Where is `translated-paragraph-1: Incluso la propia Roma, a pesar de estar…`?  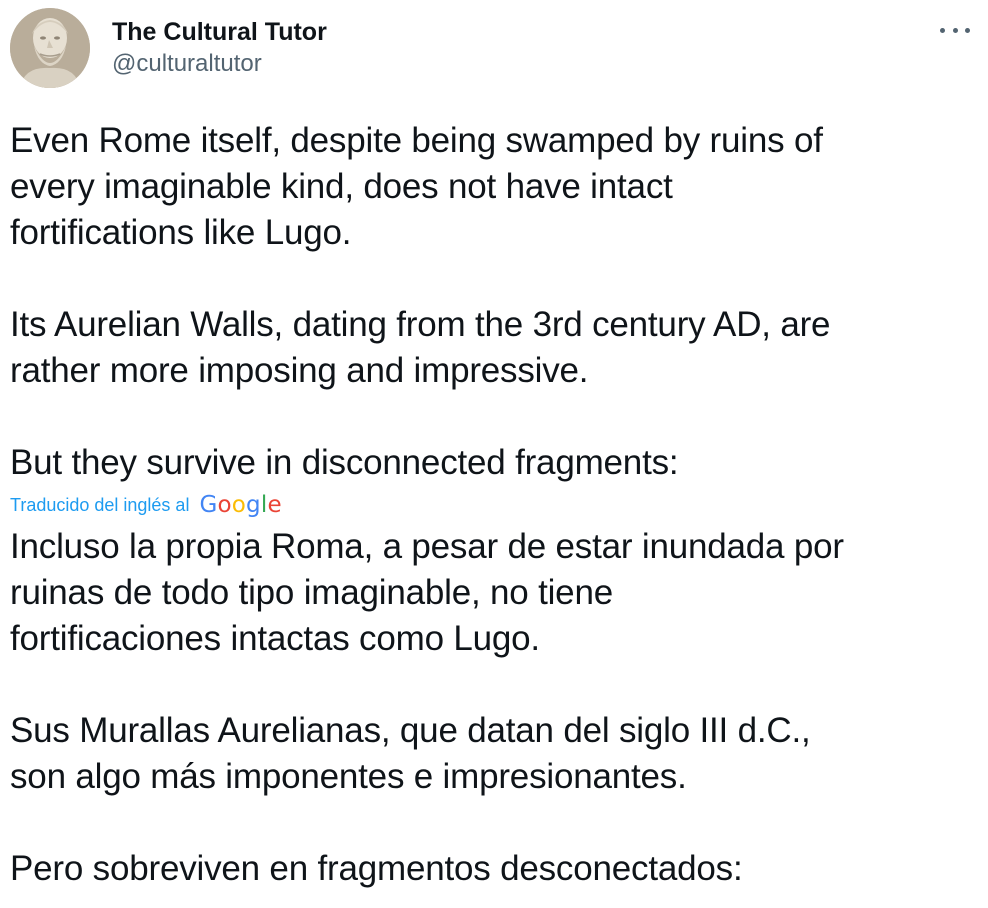 translated-paragraph-1: Incluso la propia Roma, a pesar de estar… is located at coordinates (427, 592).